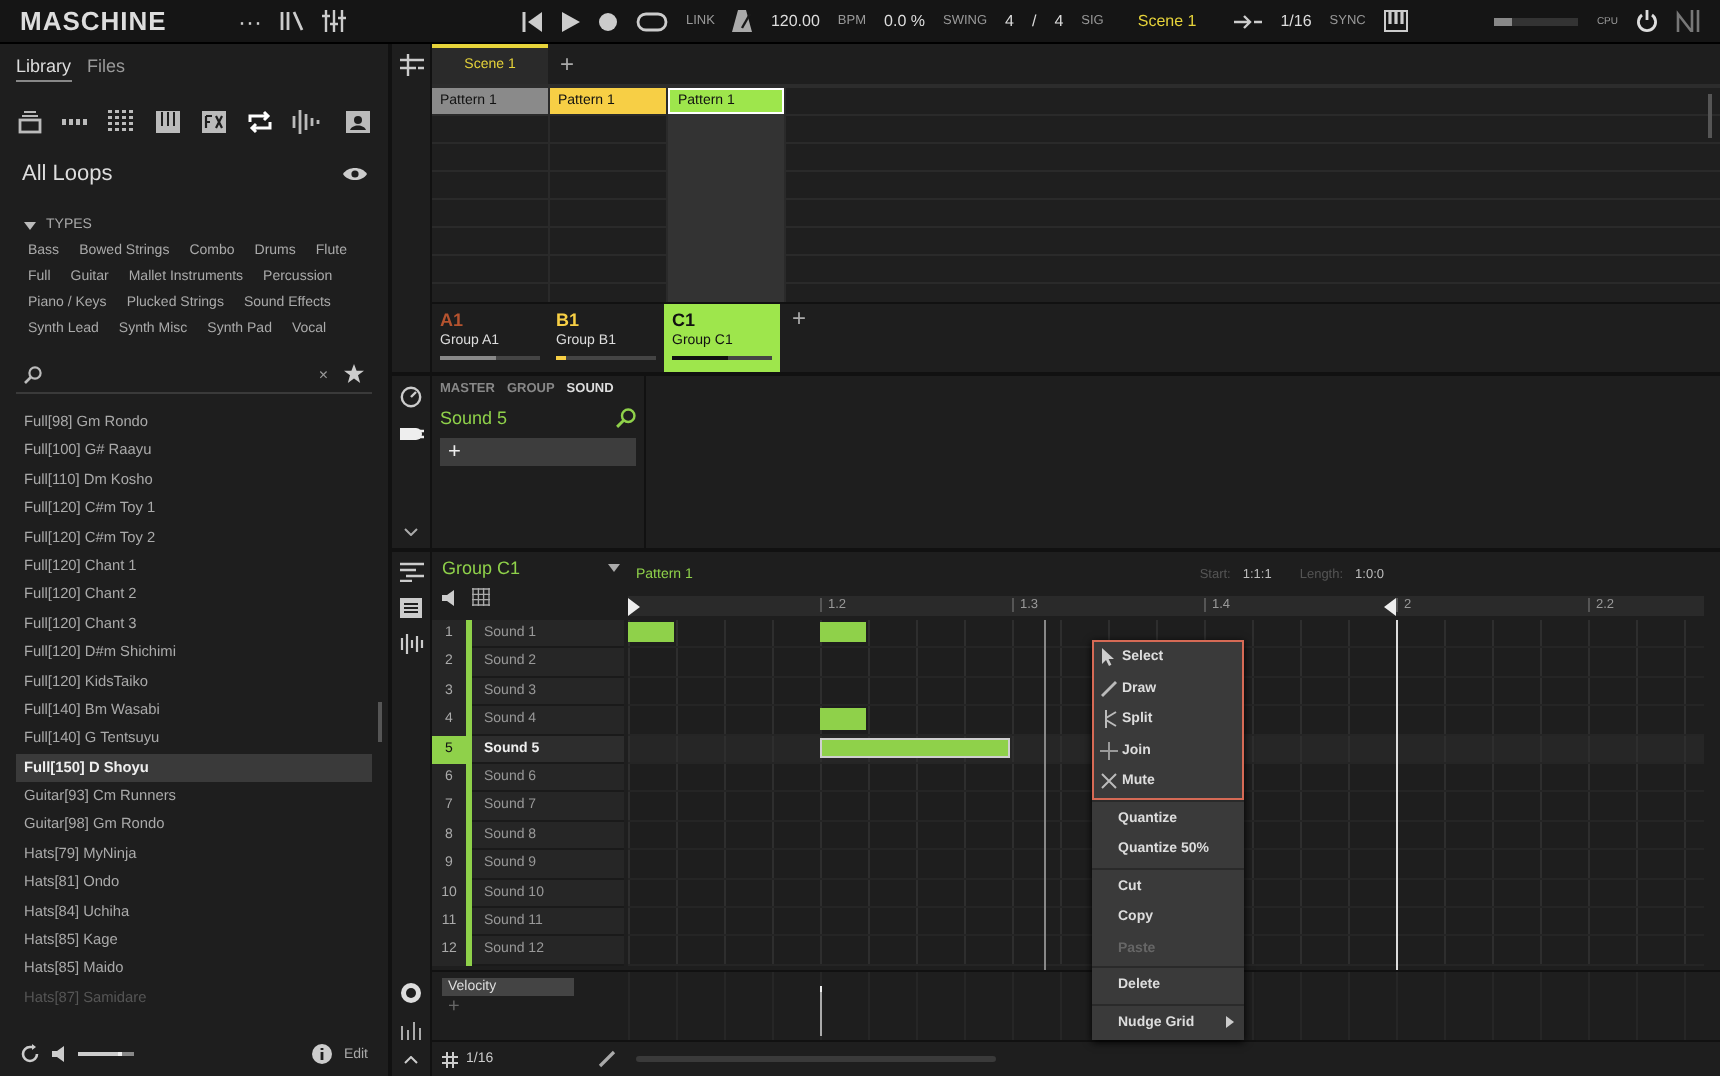  What do you see at coordinates (323, 374) in the screenshot?
I see `clear-button: ×` at bounding box center [323, 374].